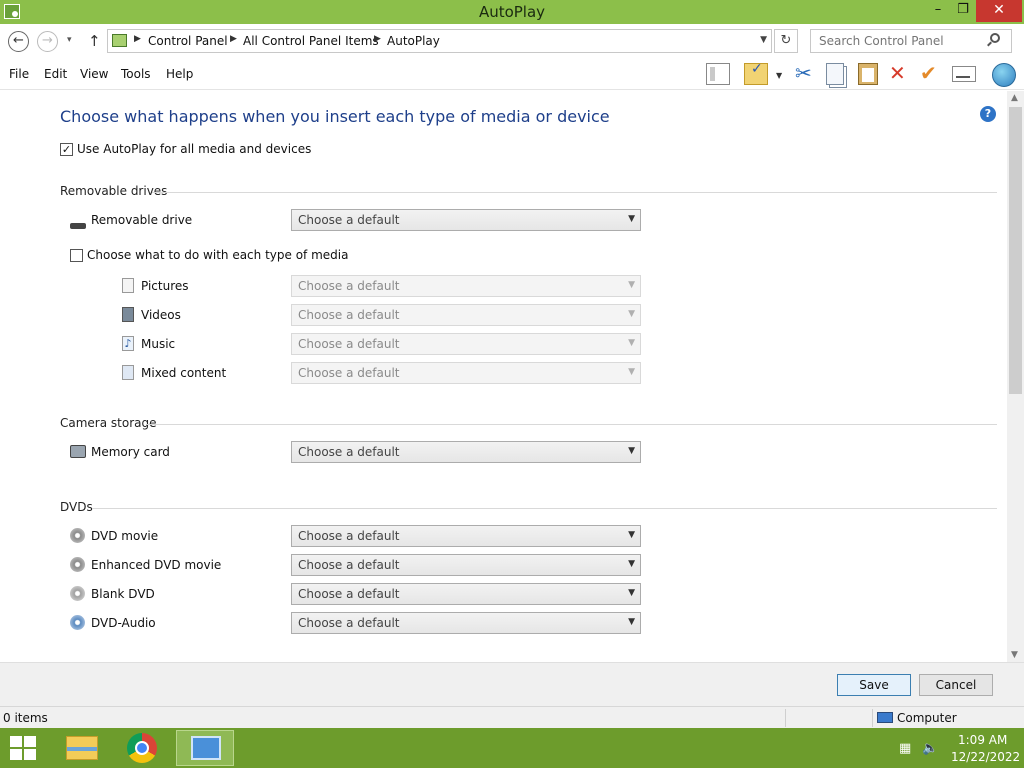 This screenshot has width=1024, height=768. What do you see at coordinates (466, 594) in the screenshot?
I see `blank-dvd-select: Choose a default ▼` at bounding box center [466, 594].